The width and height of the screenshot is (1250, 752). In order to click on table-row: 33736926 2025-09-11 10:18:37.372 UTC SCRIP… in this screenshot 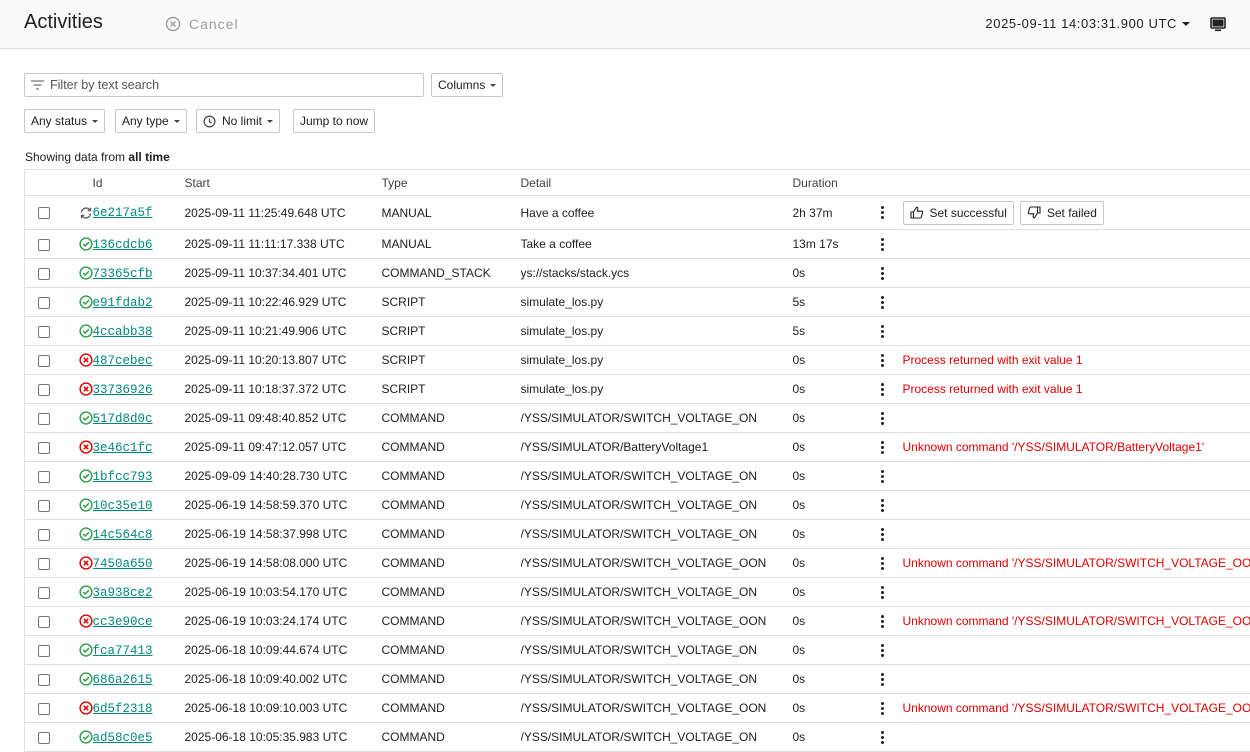, I will do `click(637, 389)`.